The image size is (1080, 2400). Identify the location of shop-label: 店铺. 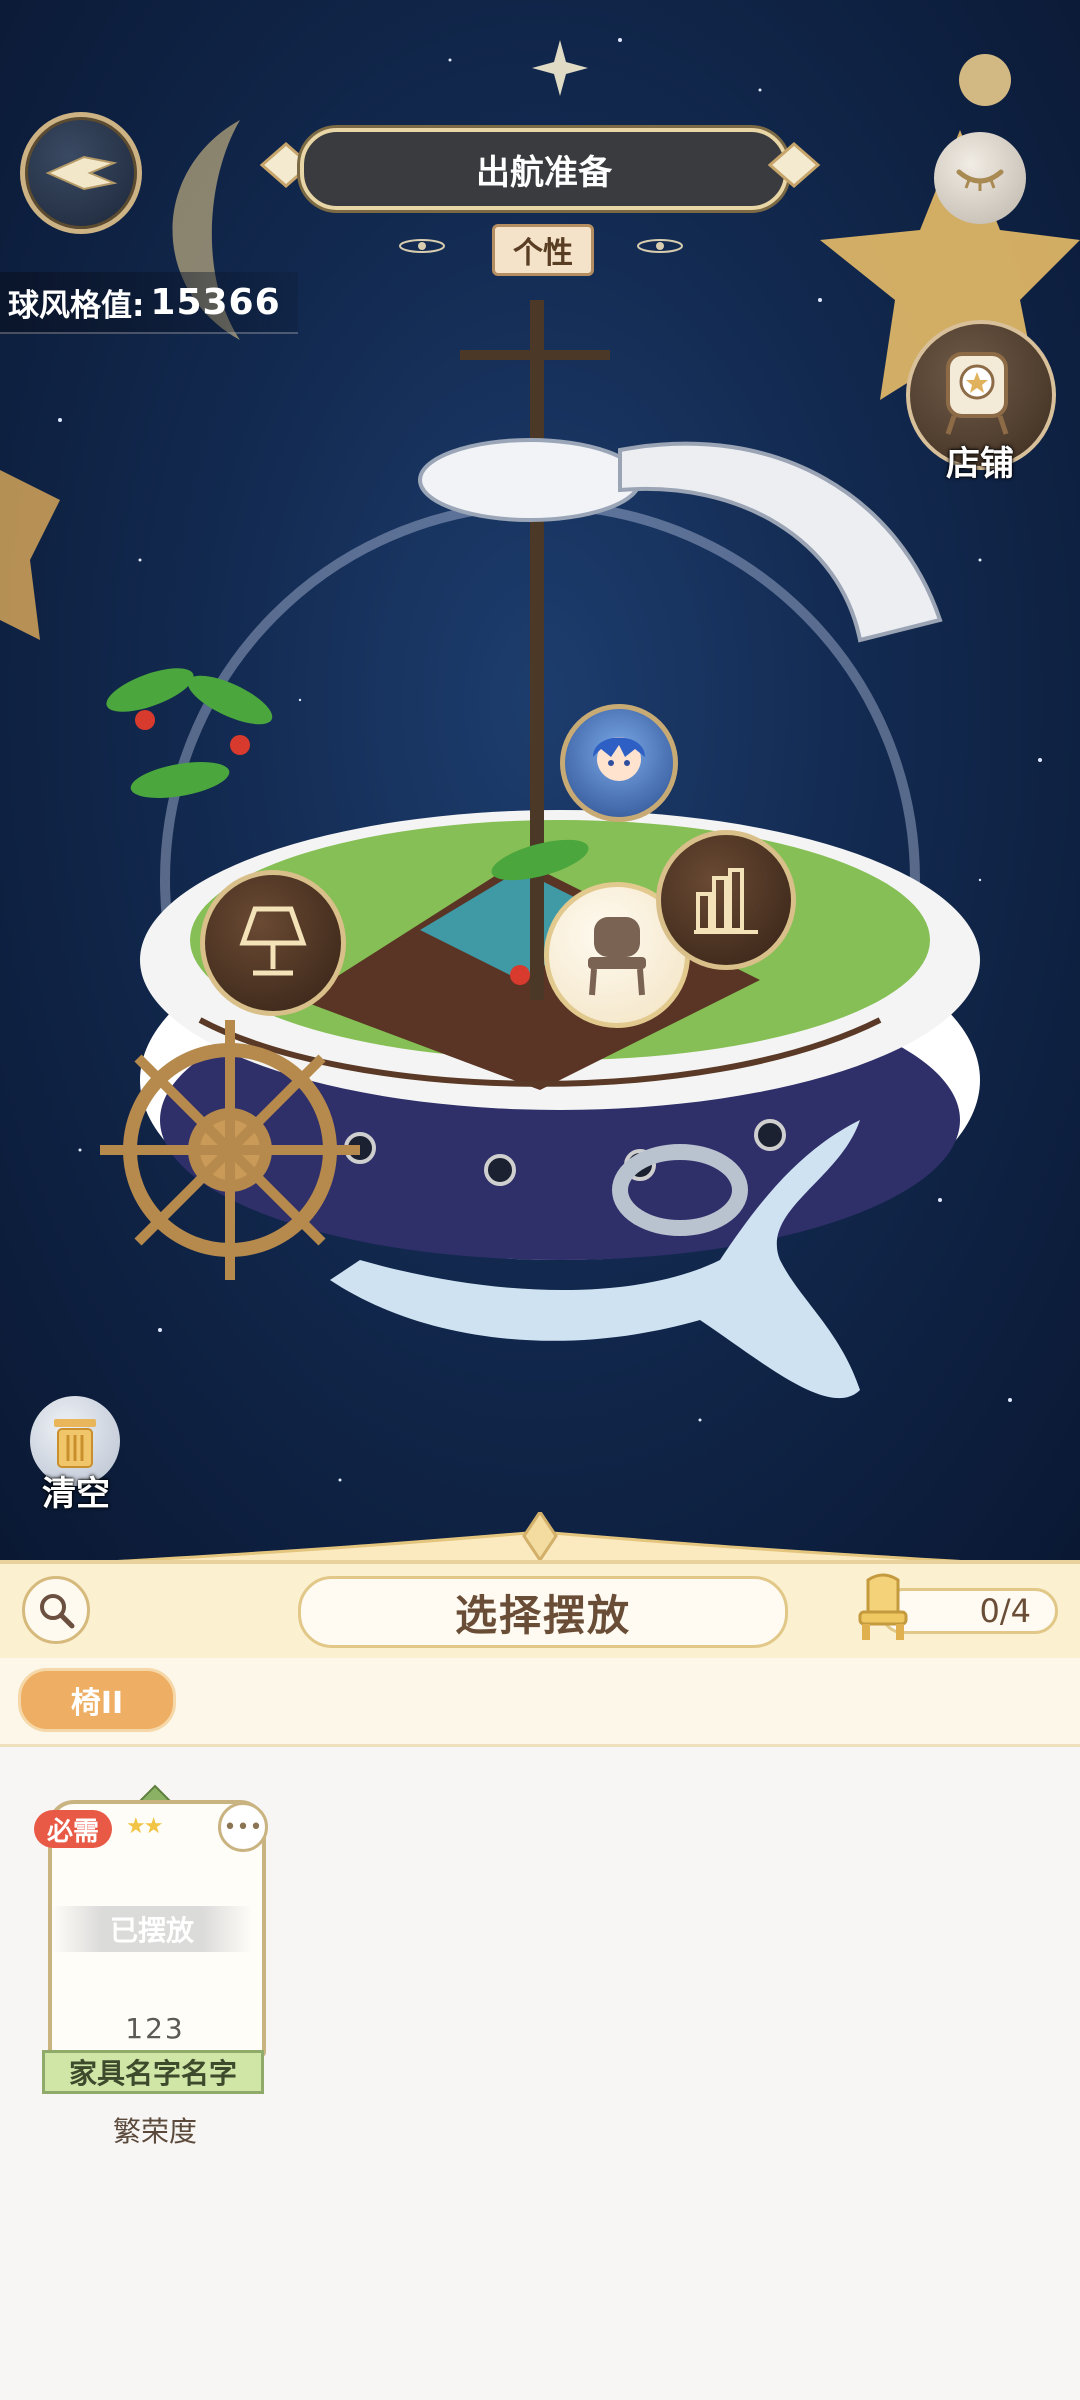
(980, 464).